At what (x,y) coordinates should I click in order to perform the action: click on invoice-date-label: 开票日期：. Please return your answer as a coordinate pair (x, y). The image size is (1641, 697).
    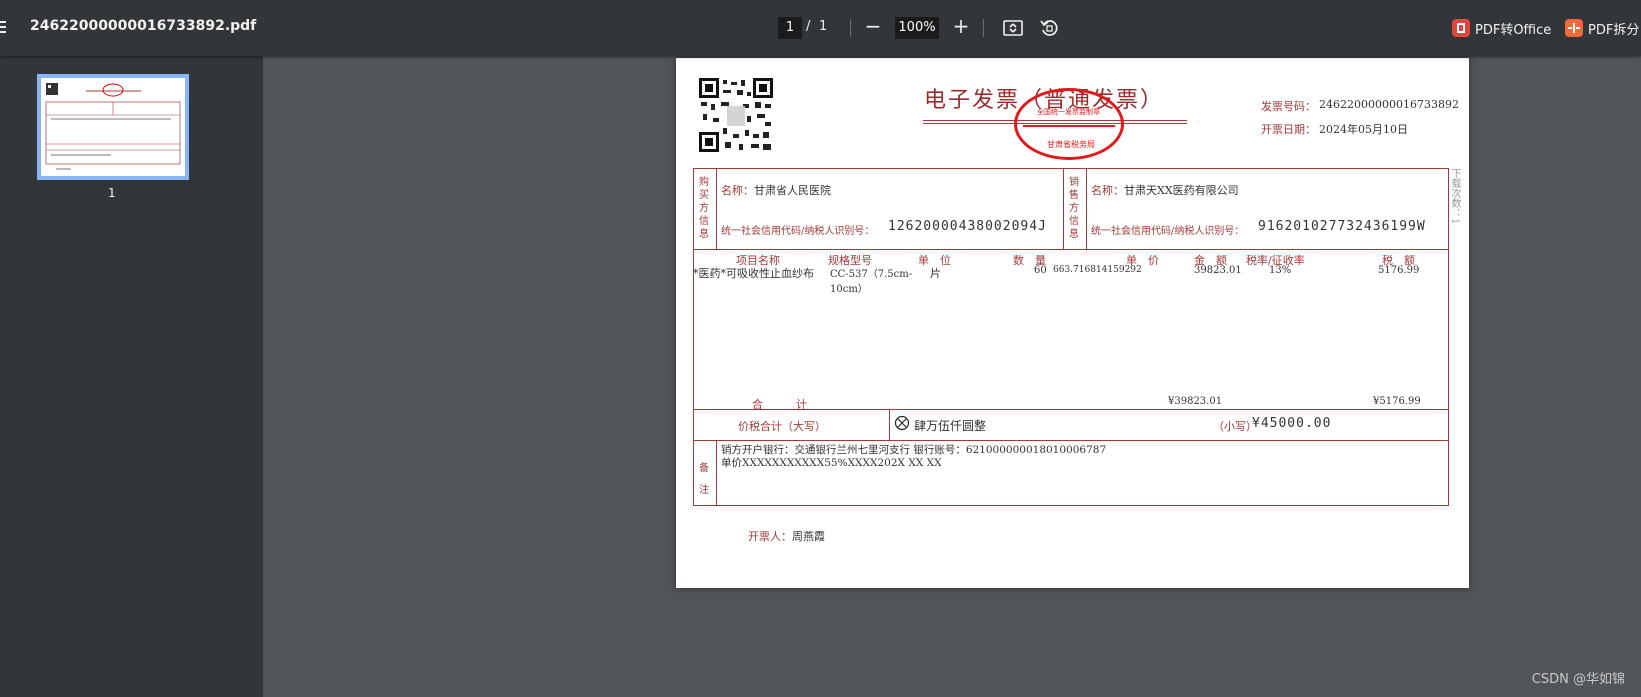
    Looking at the image, I should click on (1288, 129).